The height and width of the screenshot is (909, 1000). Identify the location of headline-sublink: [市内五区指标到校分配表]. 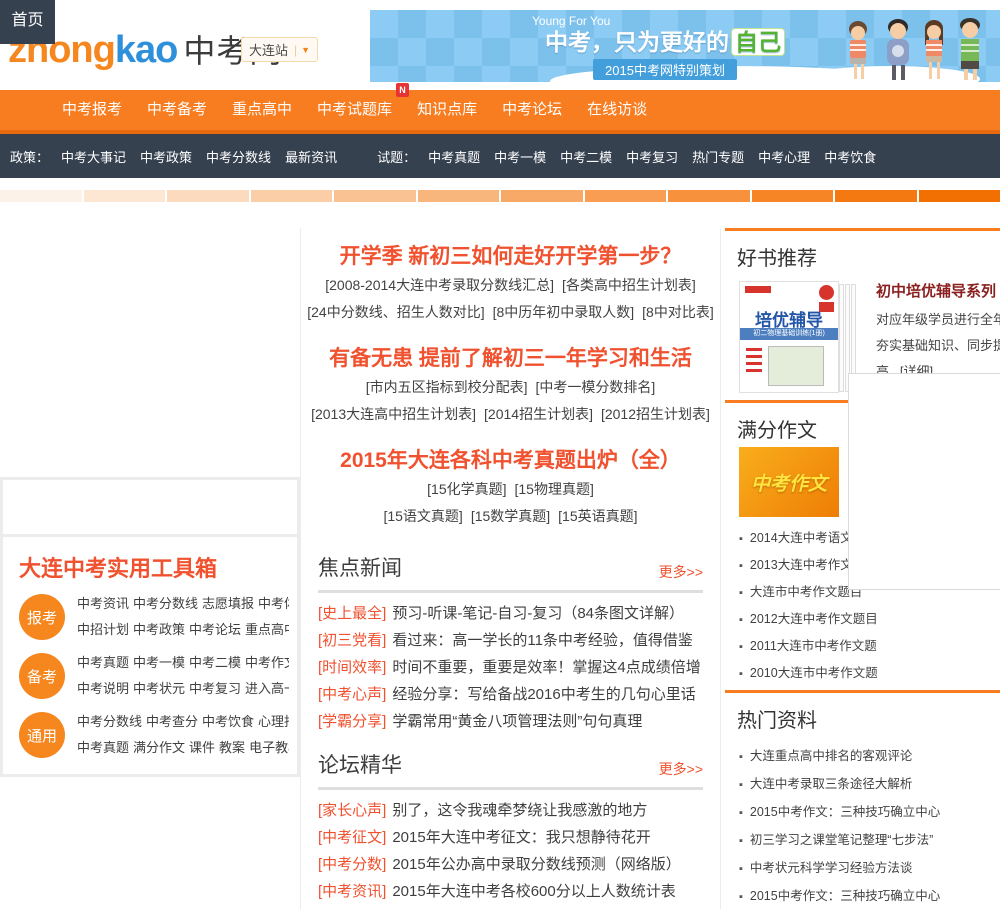
(447, 387).